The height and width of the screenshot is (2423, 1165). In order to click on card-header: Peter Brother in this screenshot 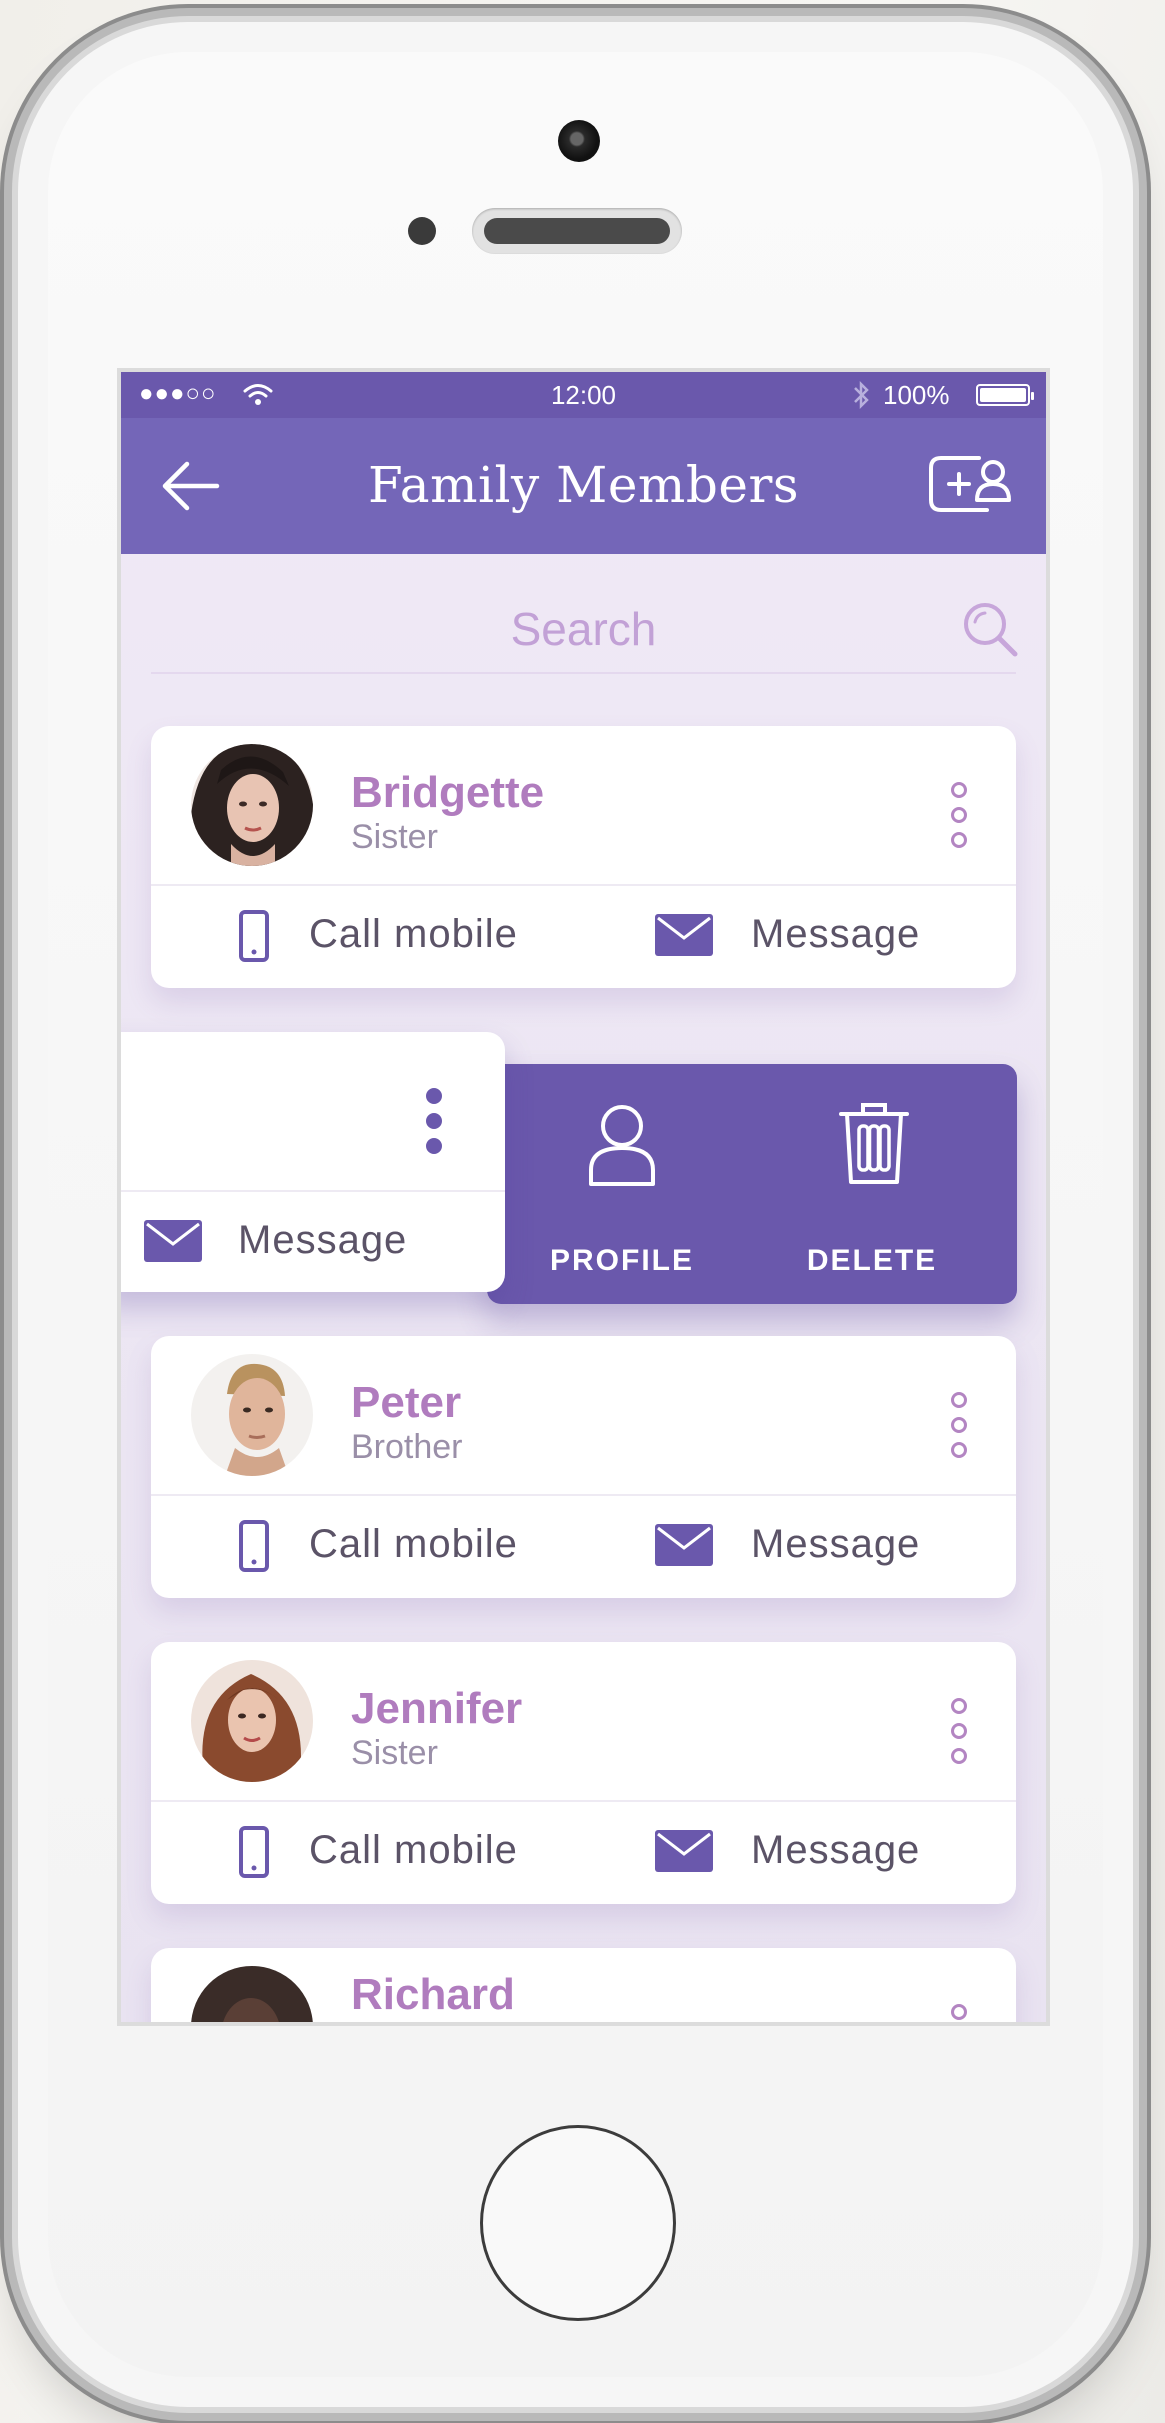, I will do `click(583, 1416)`.